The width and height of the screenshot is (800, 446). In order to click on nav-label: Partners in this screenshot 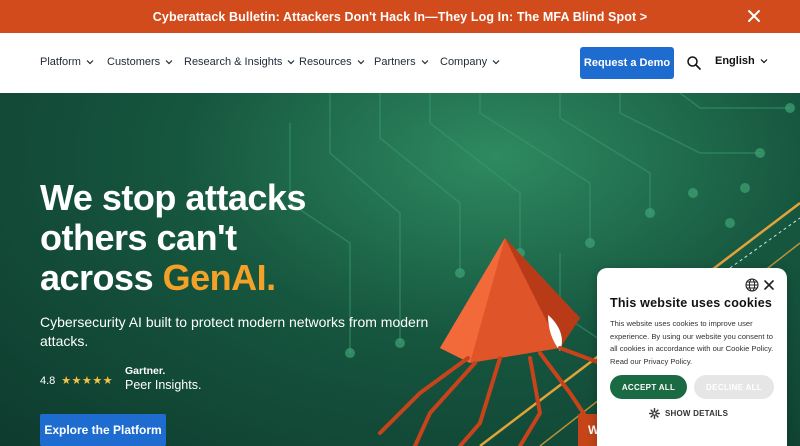, I will do `click(395, 62)`.